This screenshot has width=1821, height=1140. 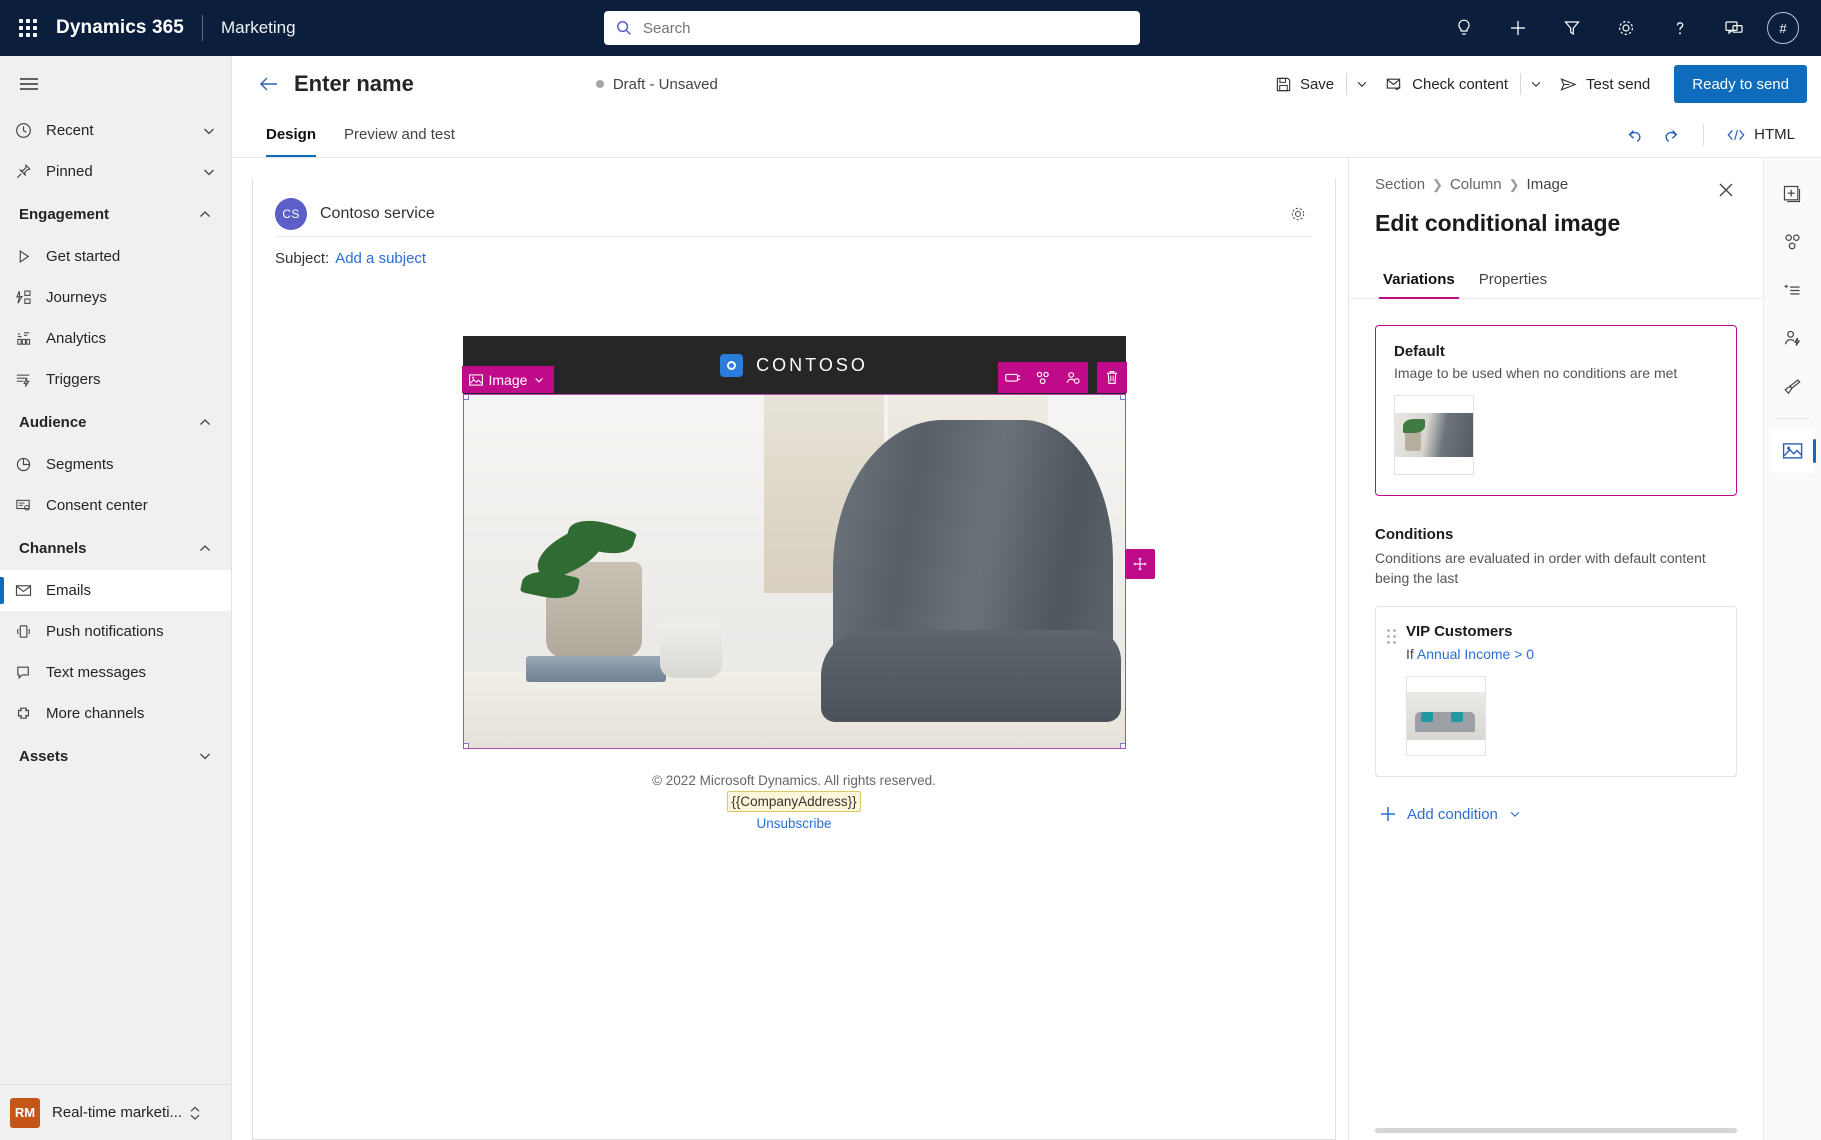 What do you see at coordinates (1111, 377) in the screenshot?
I see `delete-button` at bounding box center [1111, 377].